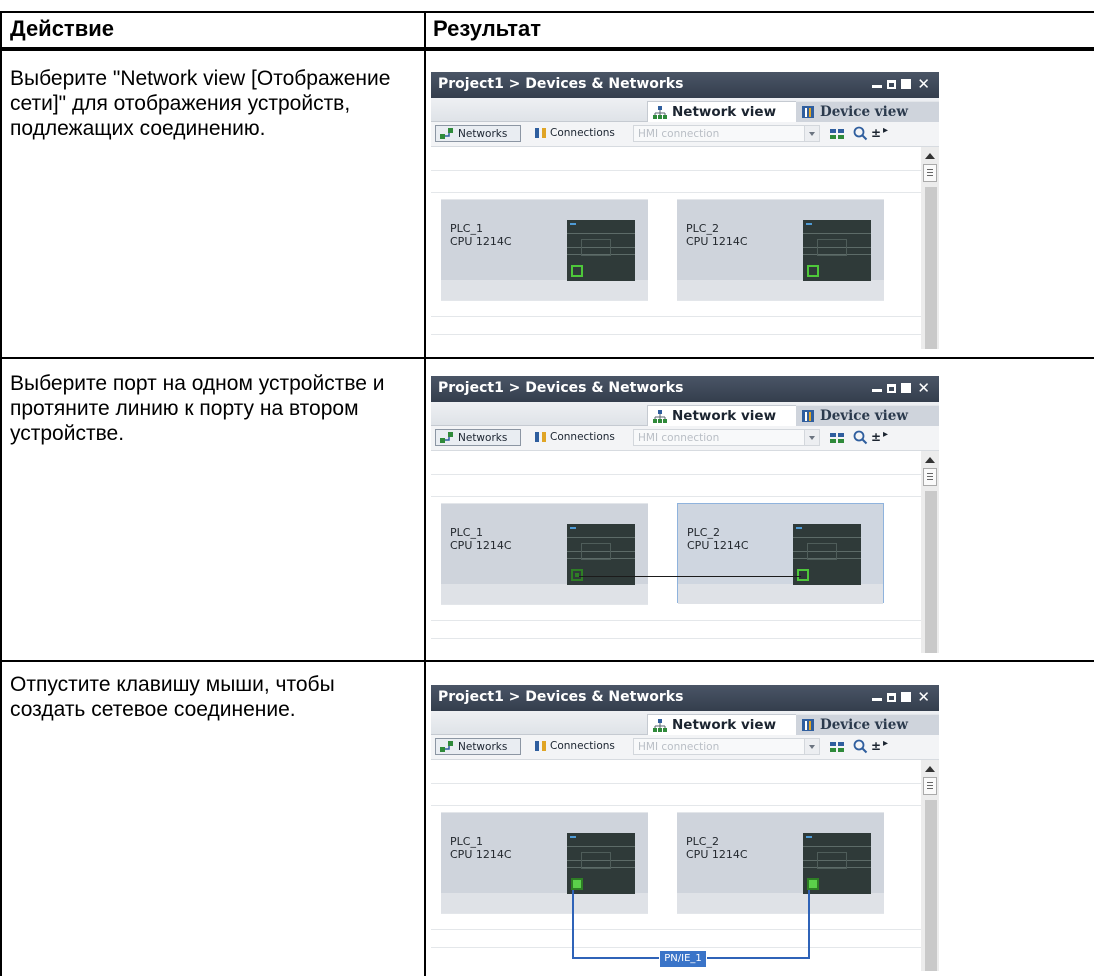 The width and height of the screenshot is (1094, 976). I want to click on table-top-border, so click(547, 12).